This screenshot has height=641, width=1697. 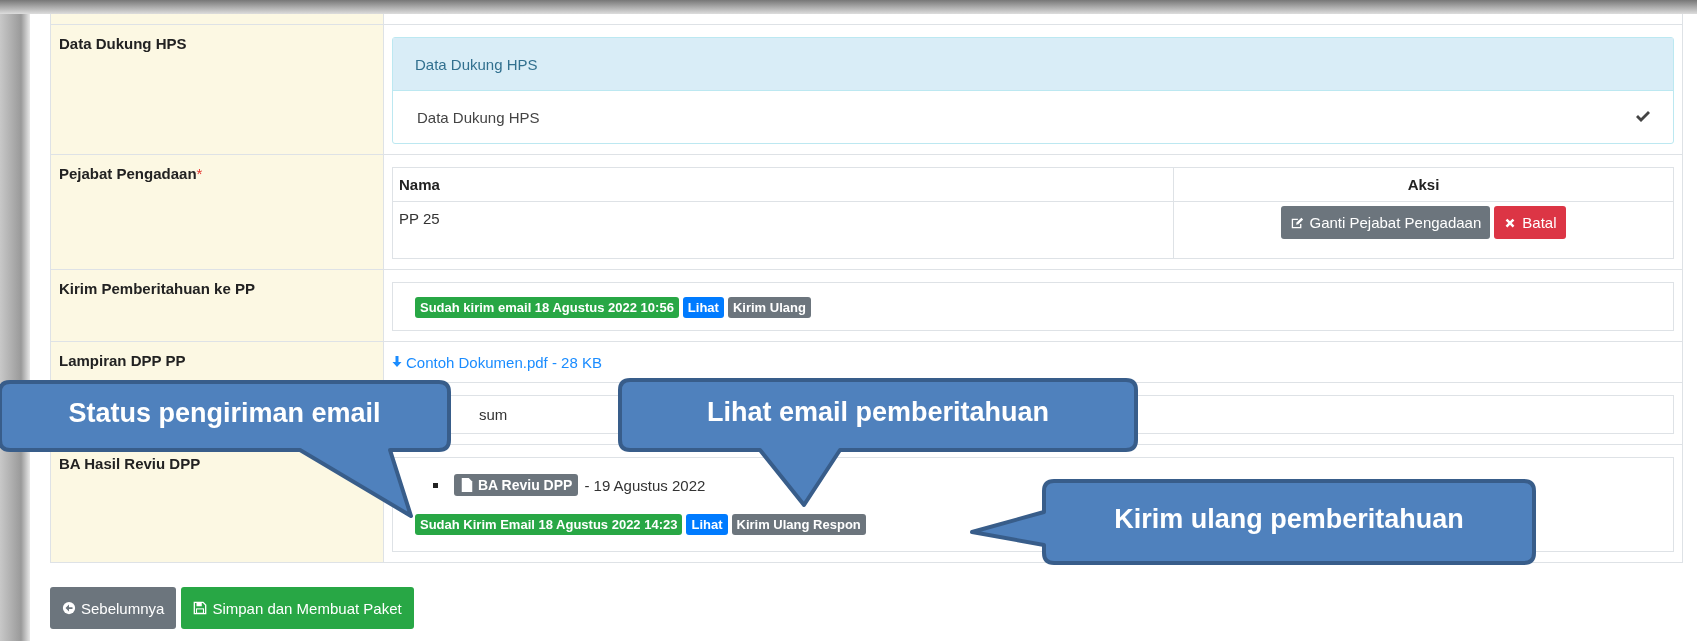 I want to click on back-arrow-icon, so click(x=69, y=608).